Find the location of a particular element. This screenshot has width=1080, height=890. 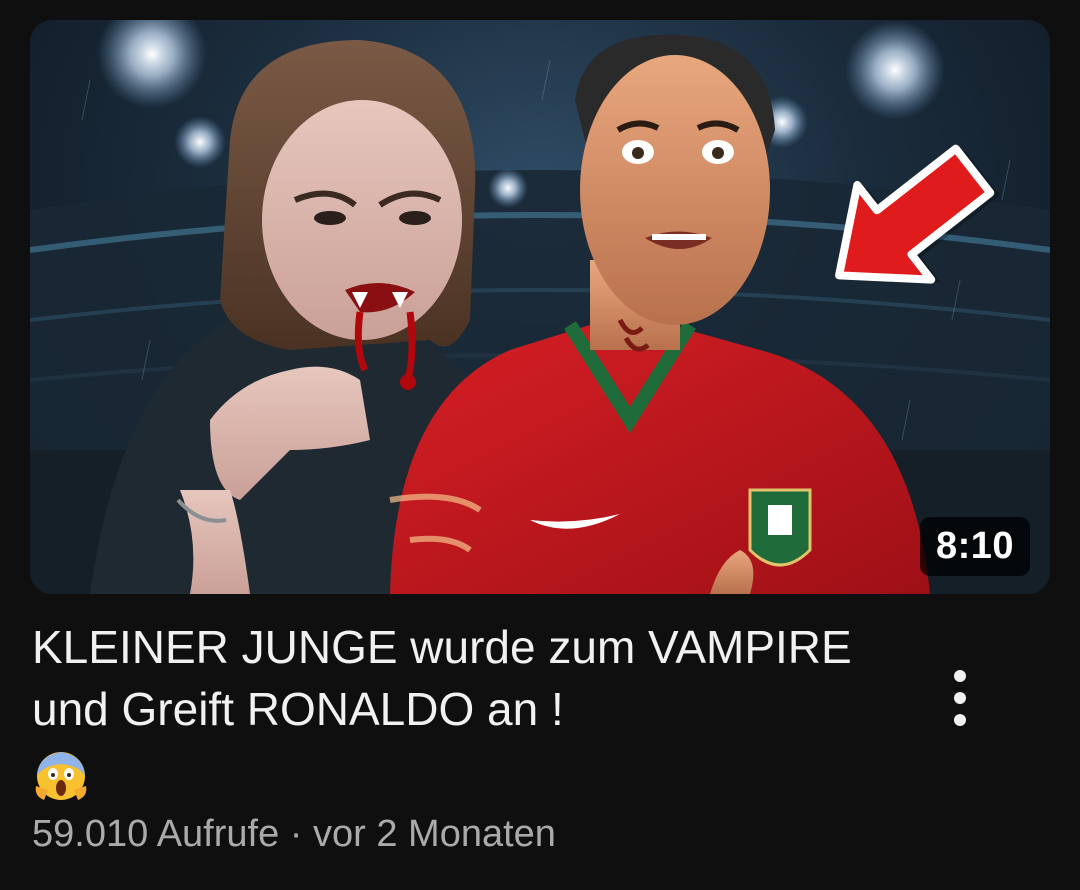

upload-age: vor 2 Monaten is located at coordinates (434, 834).